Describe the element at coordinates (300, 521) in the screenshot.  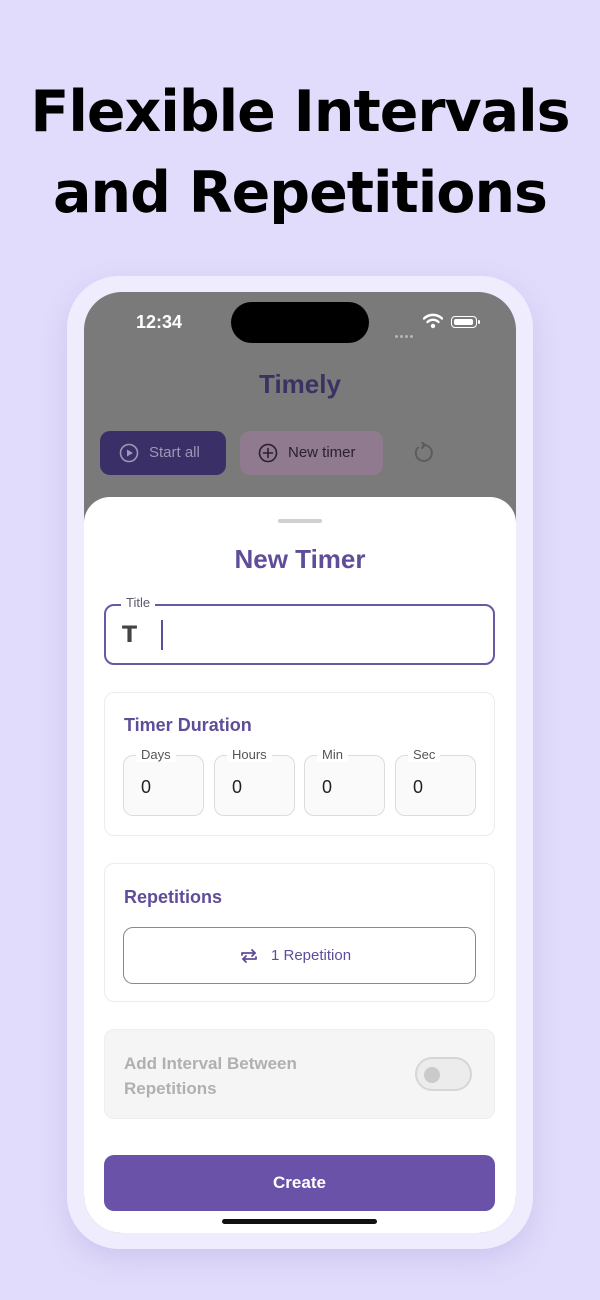
I see `sheet-drag-handle` at that location.